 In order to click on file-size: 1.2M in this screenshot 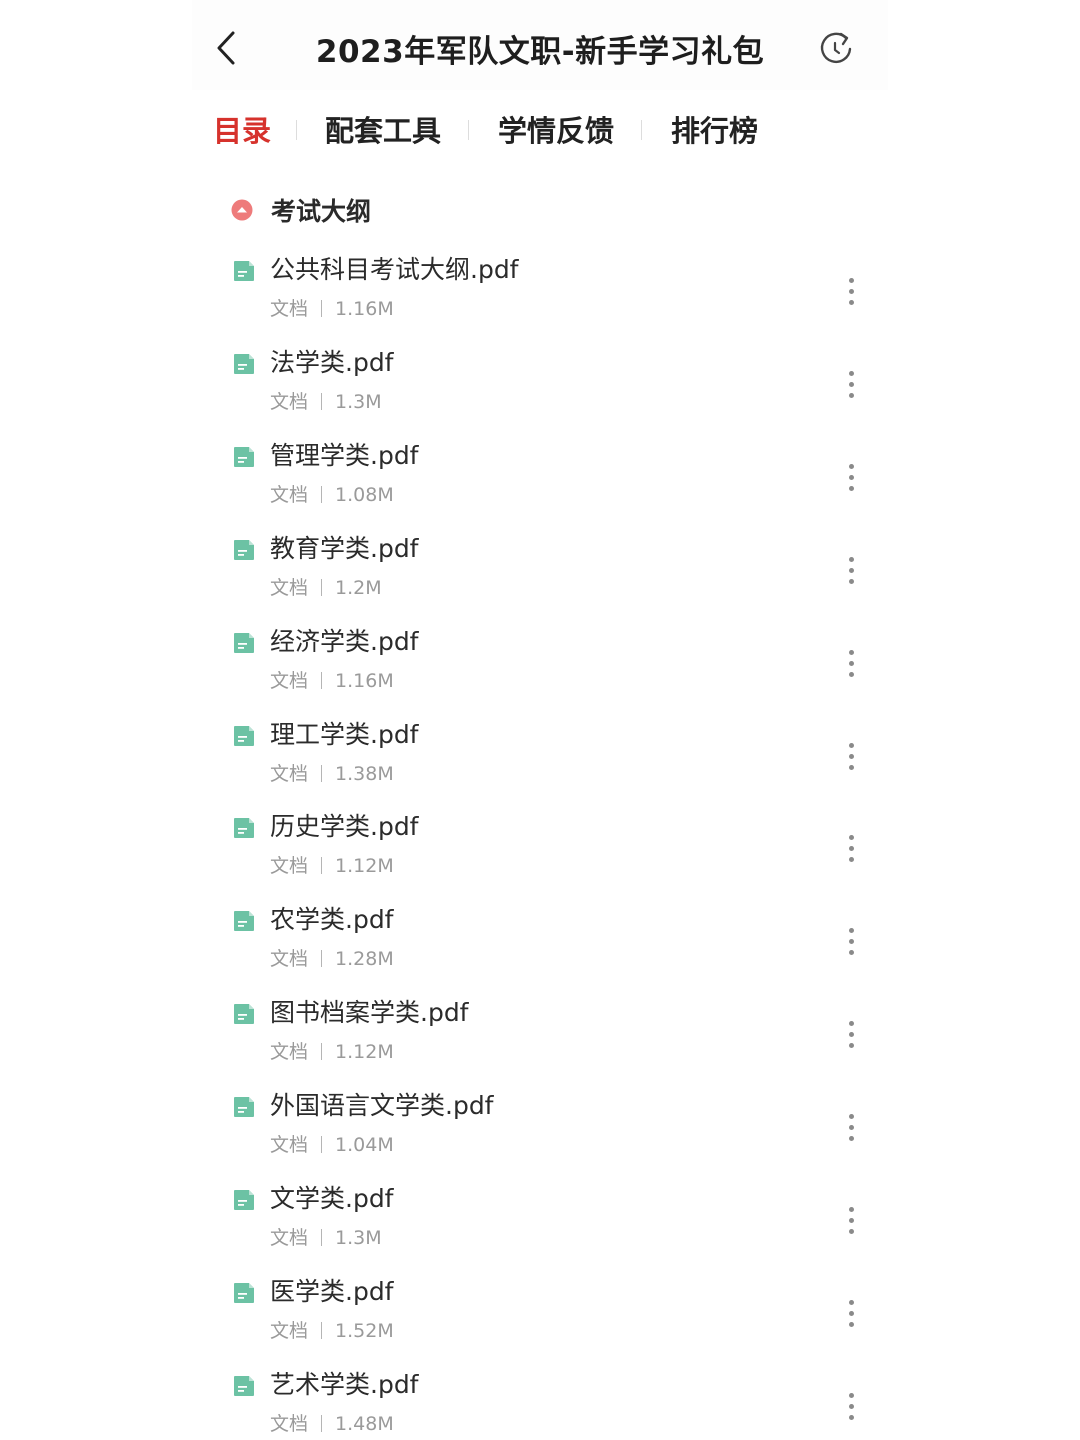, I will do `click(358, 588)`.